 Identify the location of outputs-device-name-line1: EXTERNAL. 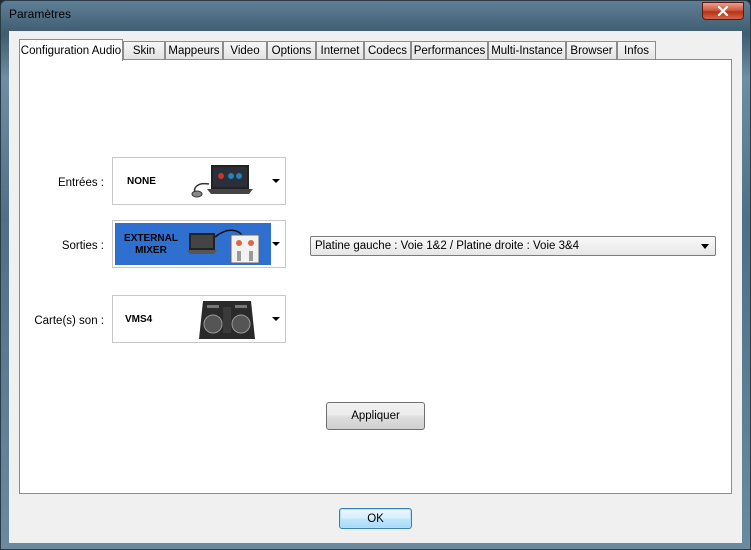
(151, 238).